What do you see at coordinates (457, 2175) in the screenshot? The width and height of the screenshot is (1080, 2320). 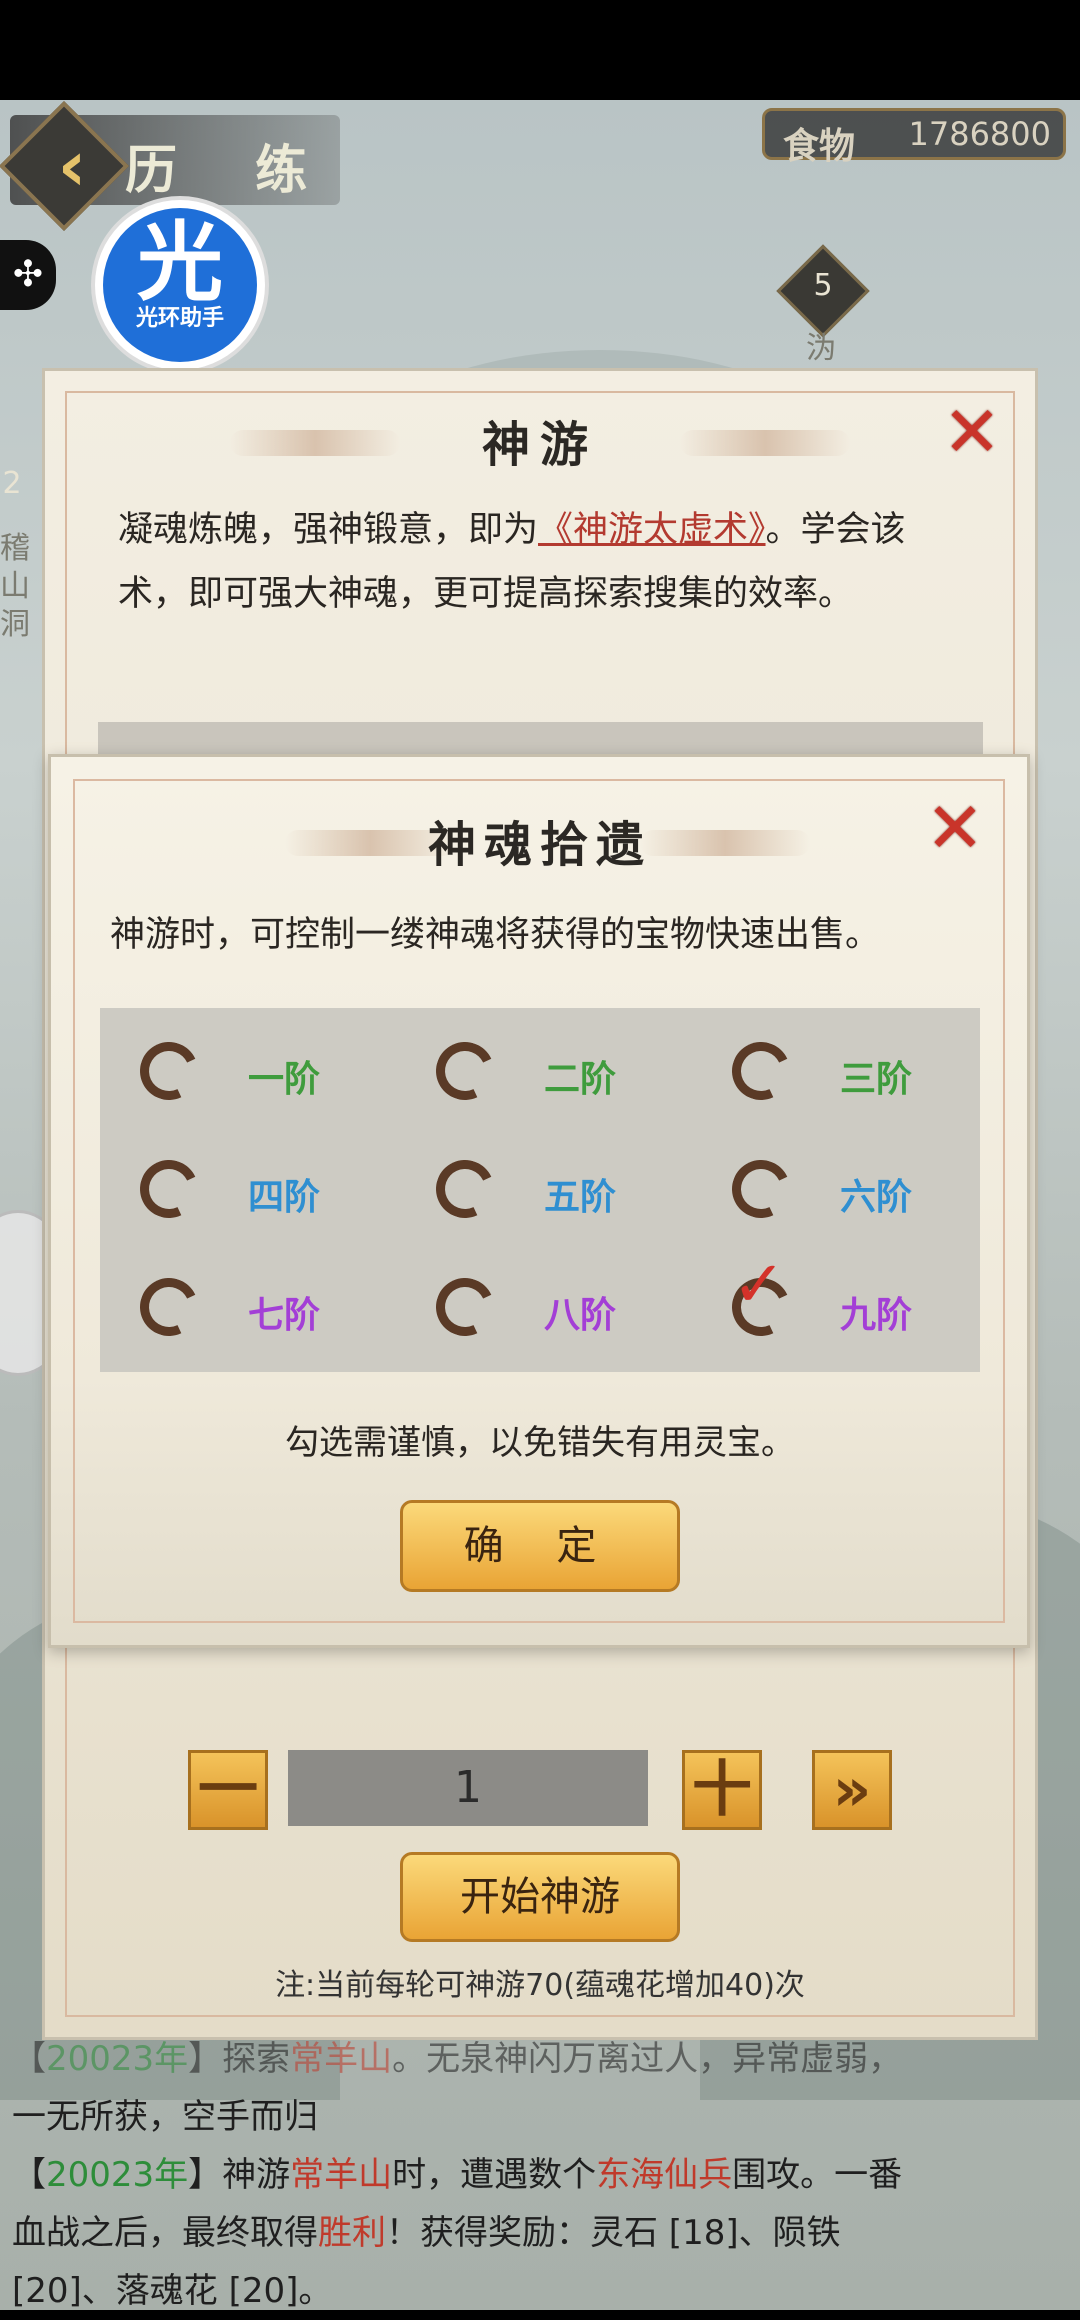 I see `log-line: 【20023年】神游常羊山时，遭遇数个东海仙兵围攻。一番` at bounding box center [457, 2175].